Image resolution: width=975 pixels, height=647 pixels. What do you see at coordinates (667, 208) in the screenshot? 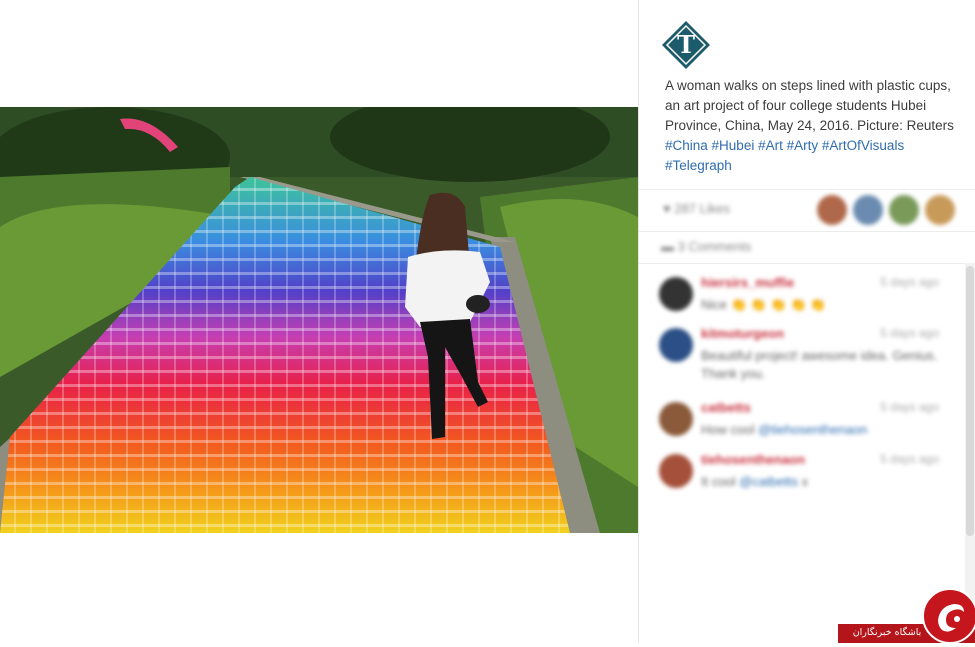
I see `heart-icon: ♥` at bounding box center [667, 208].